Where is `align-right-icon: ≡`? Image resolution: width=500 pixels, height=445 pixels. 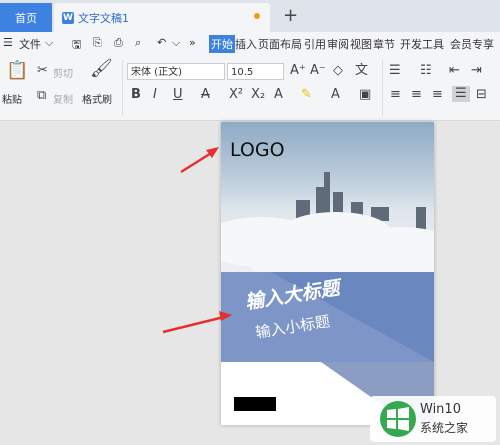 align-right-icon: ≡ is located at coordinates (437, 95).